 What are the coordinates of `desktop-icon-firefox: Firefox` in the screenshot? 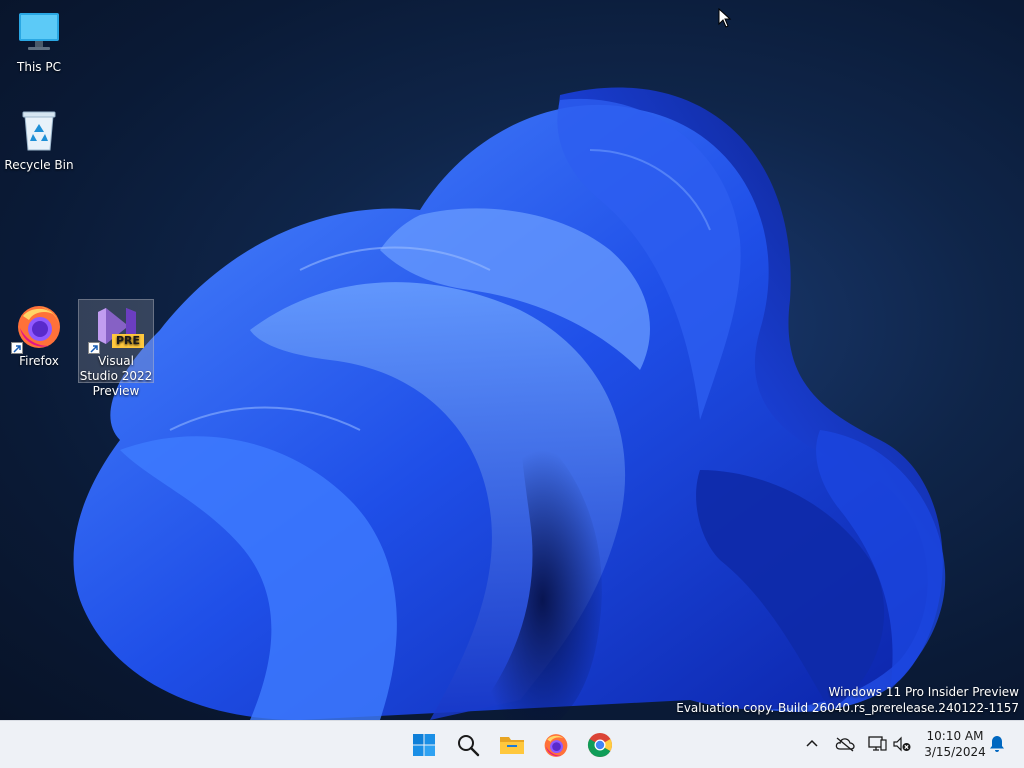 It's located at (39, 336).